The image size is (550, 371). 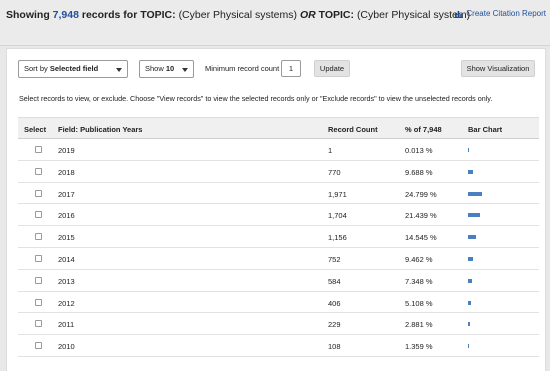 I want to click on row-percent: 14.545 %, so click(x=421, y=238).